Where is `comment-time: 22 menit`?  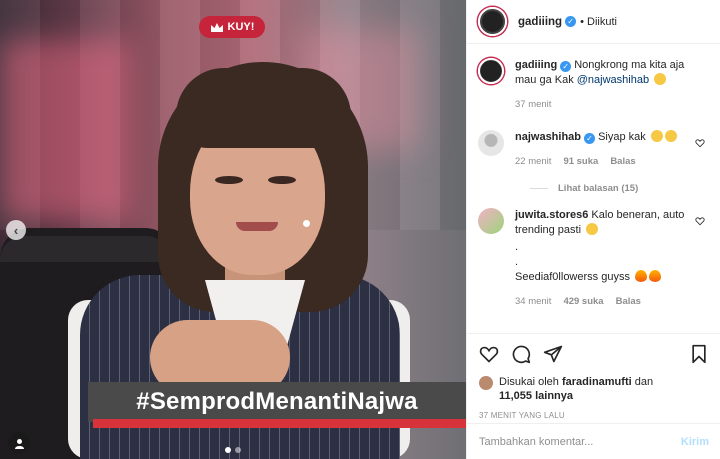
comment-time: 22 menit is located at coordinates (533, 161).